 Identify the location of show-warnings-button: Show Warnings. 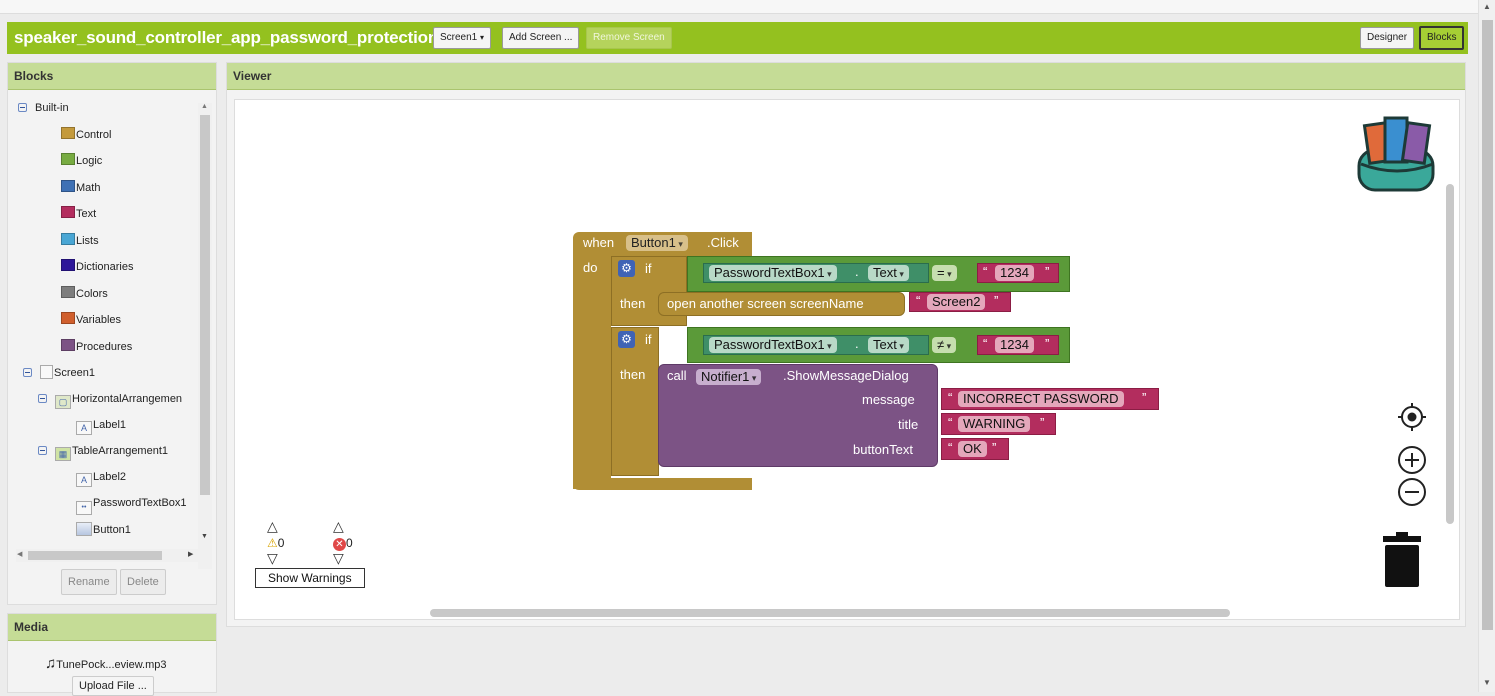
(310, 578).